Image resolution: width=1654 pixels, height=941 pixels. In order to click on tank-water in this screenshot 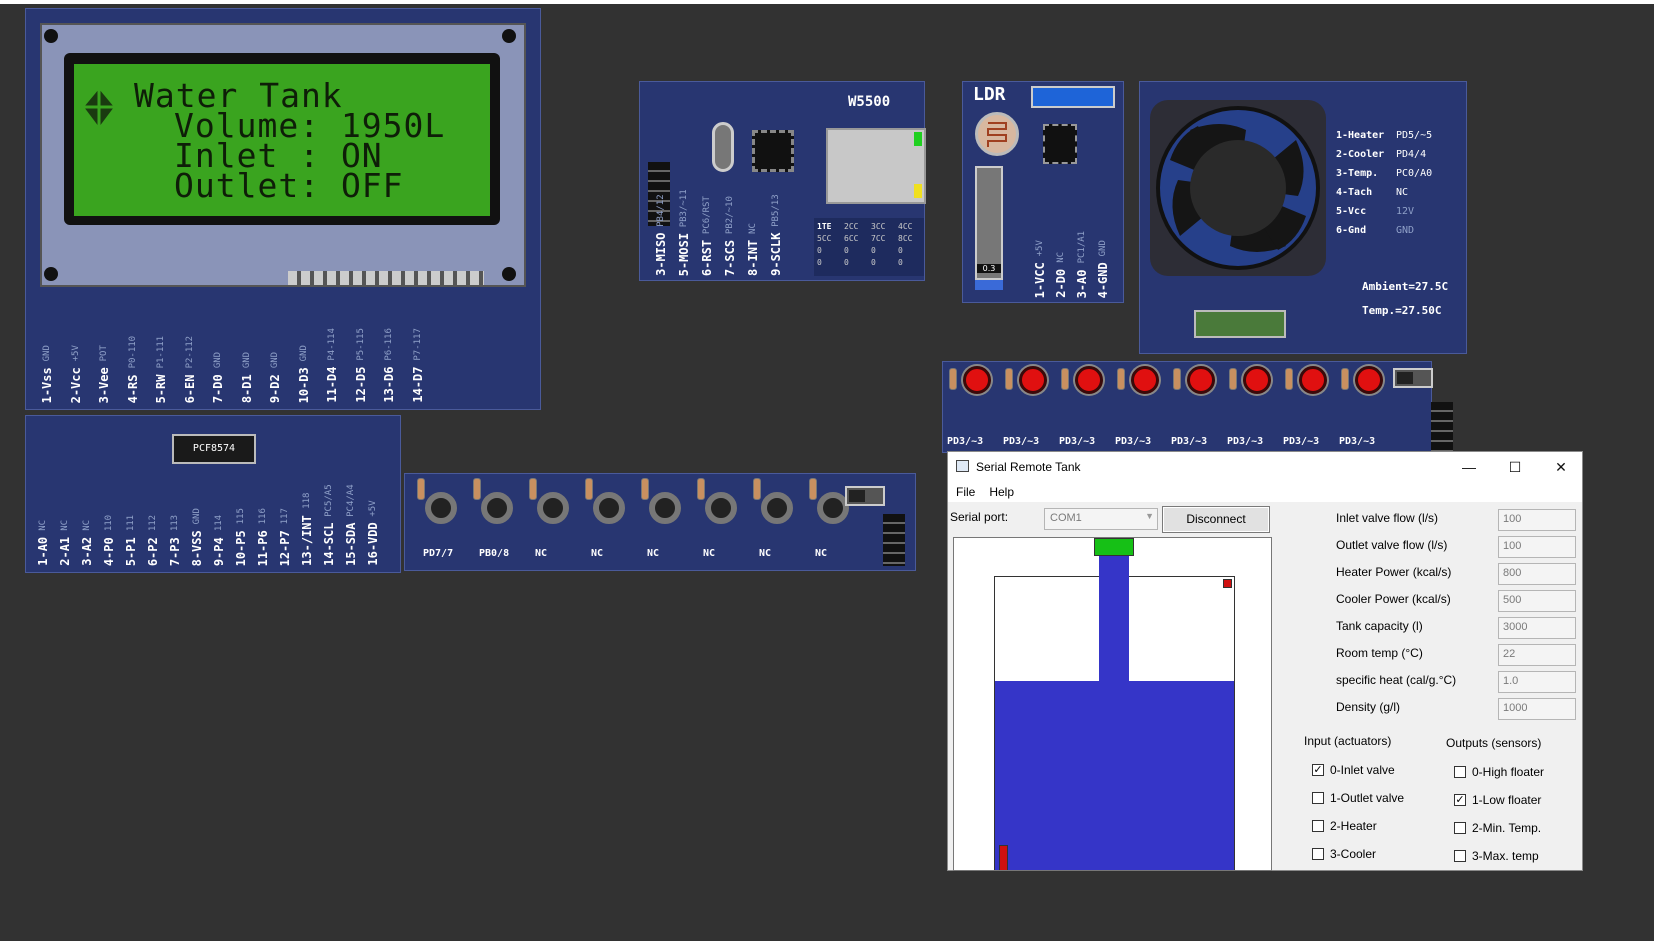, I will do `click(1114, 775)`.